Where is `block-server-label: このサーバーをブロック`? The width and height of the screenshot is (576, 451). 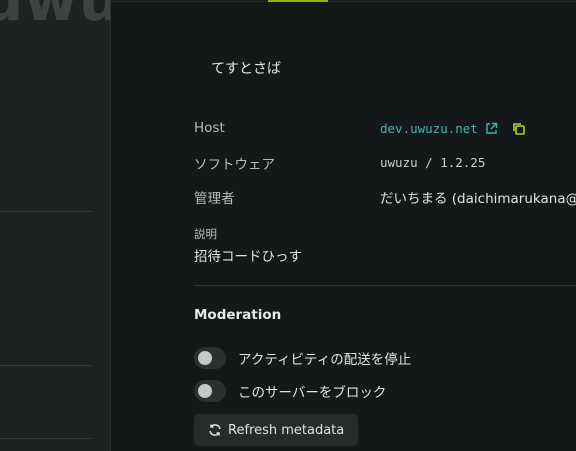 block-server-label: このサーバーをブロック is located at coordinates (312, 393).